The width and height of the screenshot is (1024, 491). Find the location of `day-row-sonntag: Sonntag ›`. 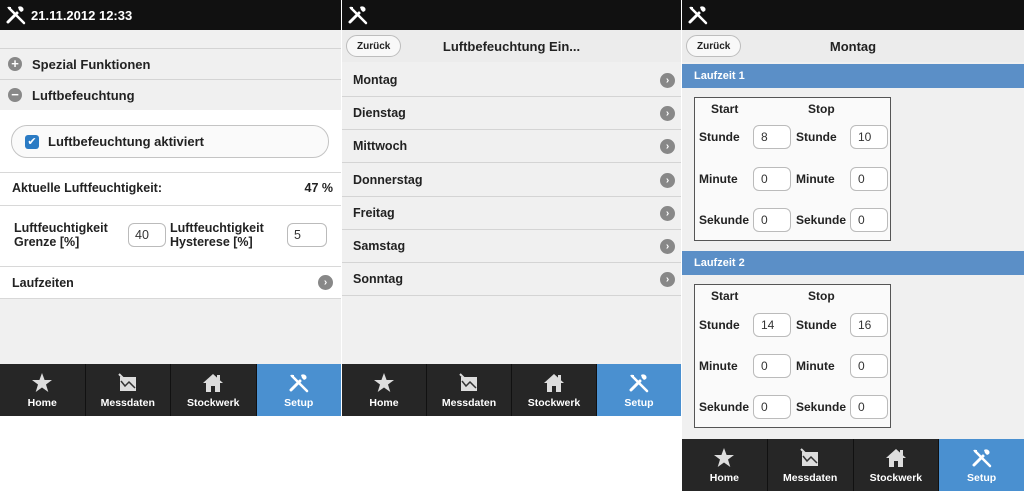

day-row-sonntag: Sonntag › is located at coordinates (511, 279).